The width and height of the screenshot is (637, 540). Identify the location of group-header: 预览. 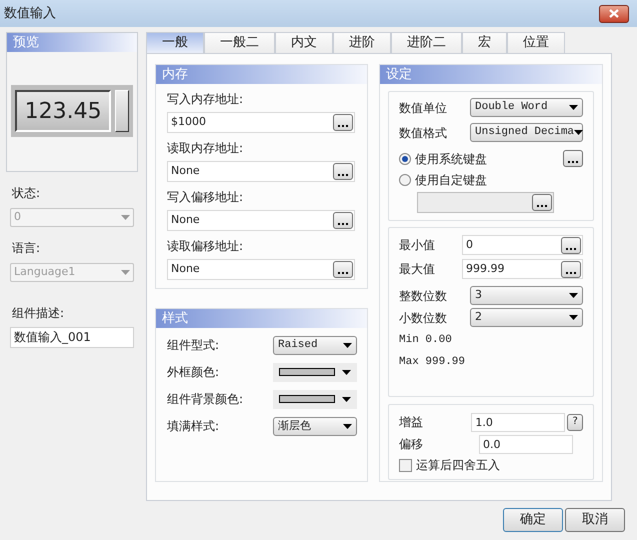
(72, 42).